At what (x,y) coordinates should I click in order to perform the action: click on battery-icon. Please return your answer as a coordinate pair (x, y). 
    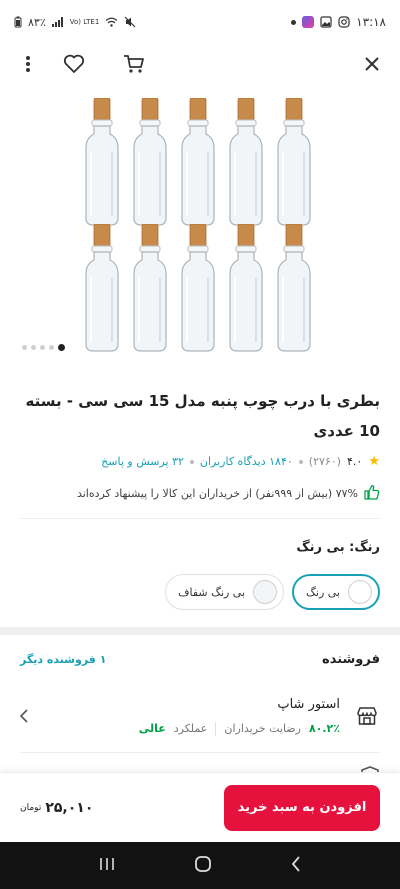
    Looking at the image, I should click on (18, 22).